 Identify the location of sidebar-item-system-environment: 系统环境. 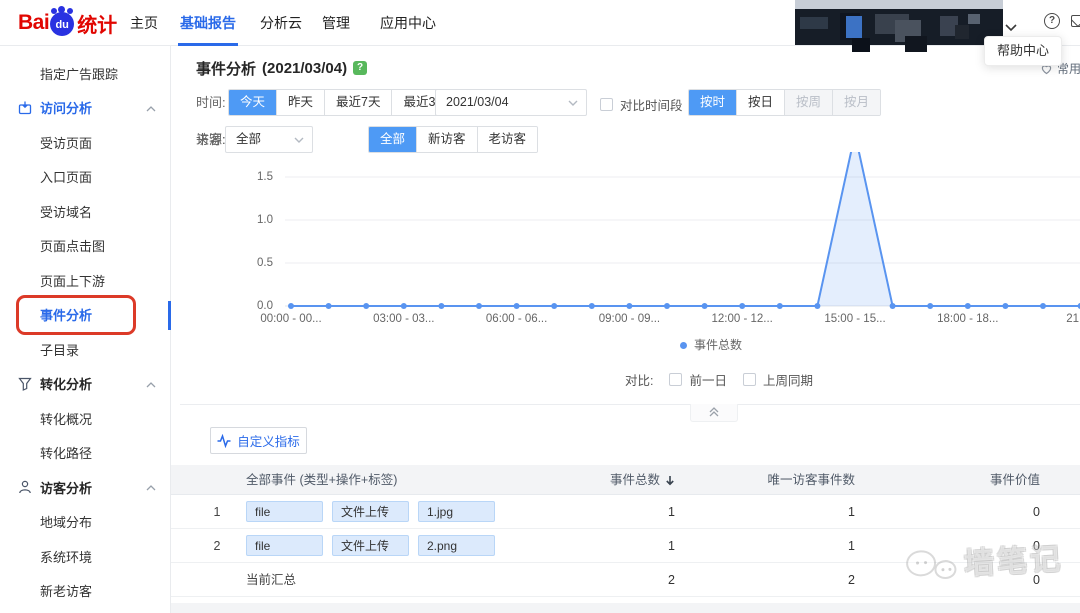
(85, 556).